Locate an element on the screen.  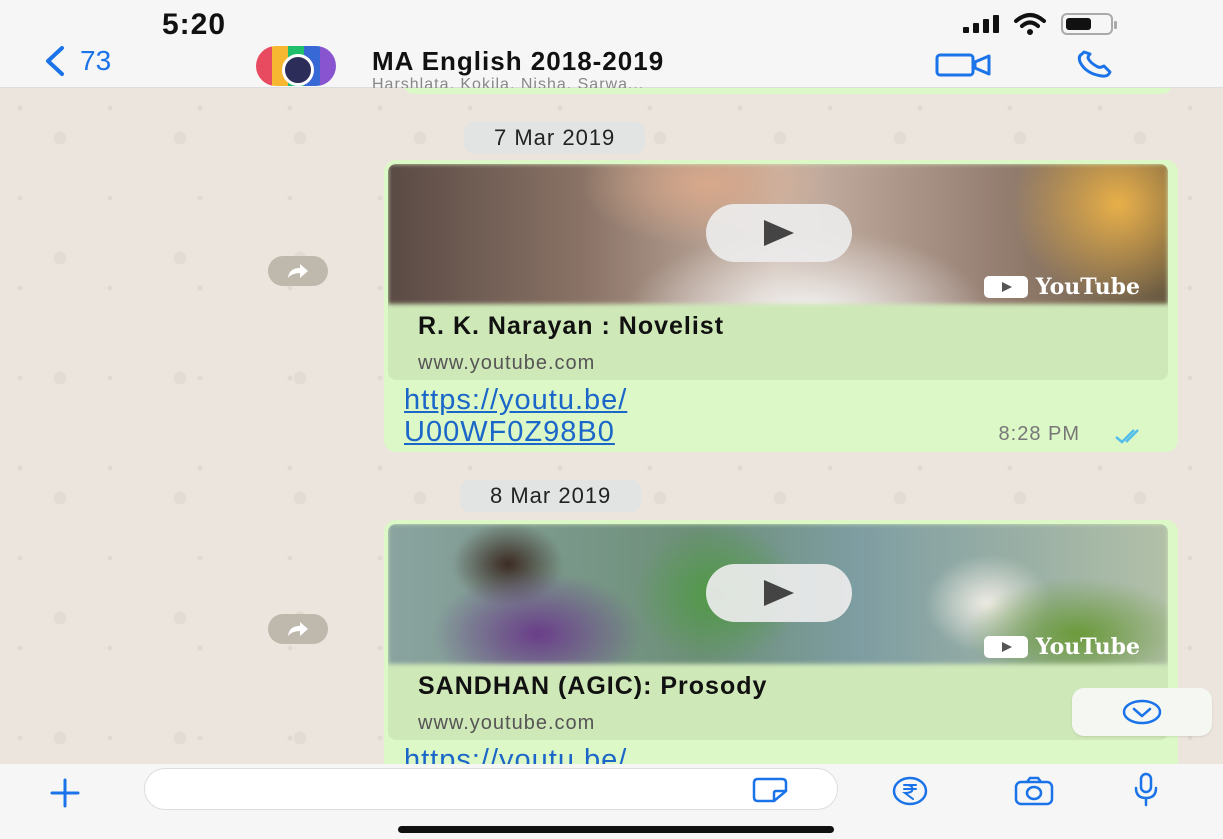
camera-button is located at coordinates (1034, 793).